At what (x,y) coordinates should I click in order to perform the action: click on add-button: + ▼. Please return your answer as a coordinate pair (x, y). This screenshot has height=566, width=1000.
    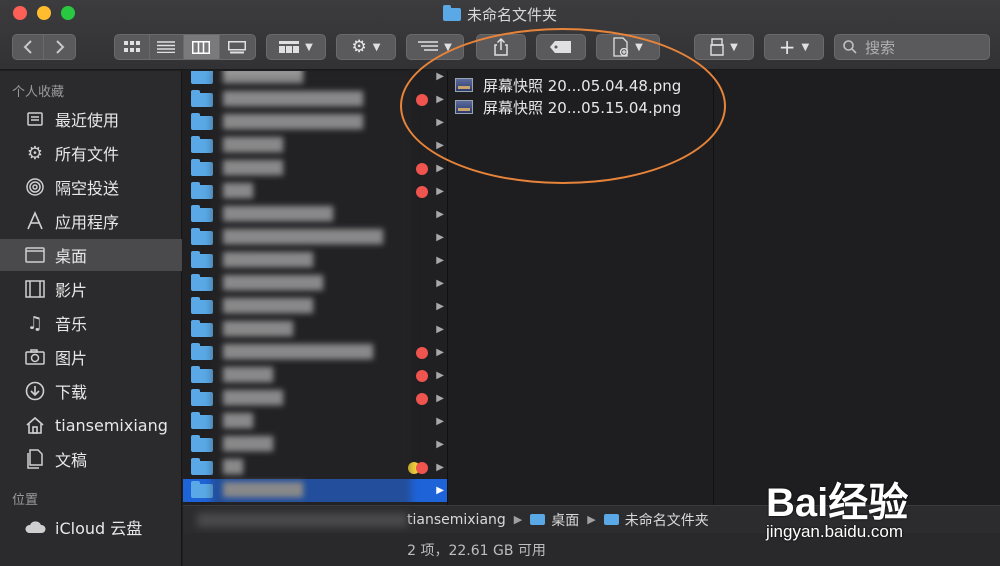
    Looking at the image, I should click on (794, 47).